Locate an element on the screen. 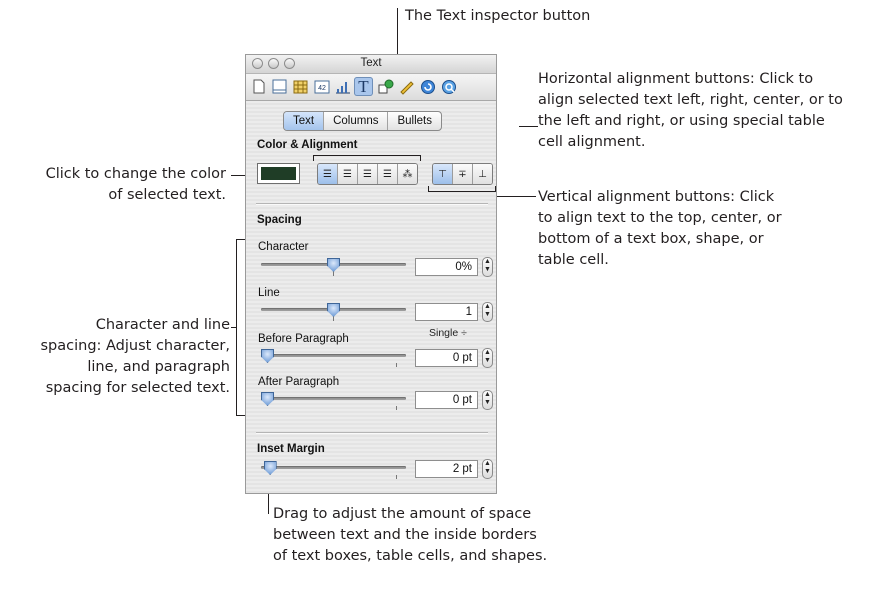 This screenshot has height=590, width=878. graphic-icon: 42 is located at coordinates (321, 86).